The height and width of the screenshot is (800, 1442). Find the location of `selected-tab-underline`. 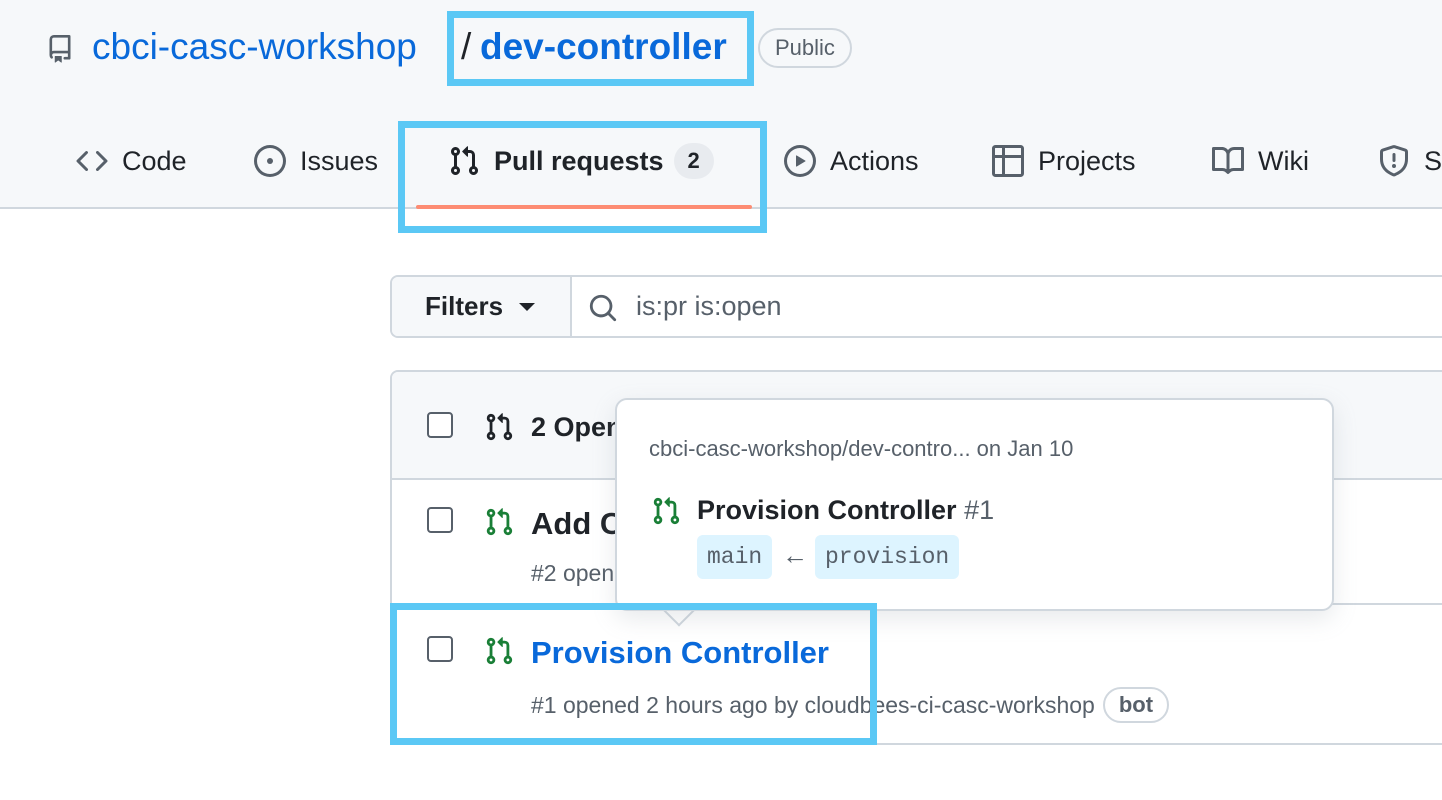

selected-tab-underline is located at coordinates (584, 207).